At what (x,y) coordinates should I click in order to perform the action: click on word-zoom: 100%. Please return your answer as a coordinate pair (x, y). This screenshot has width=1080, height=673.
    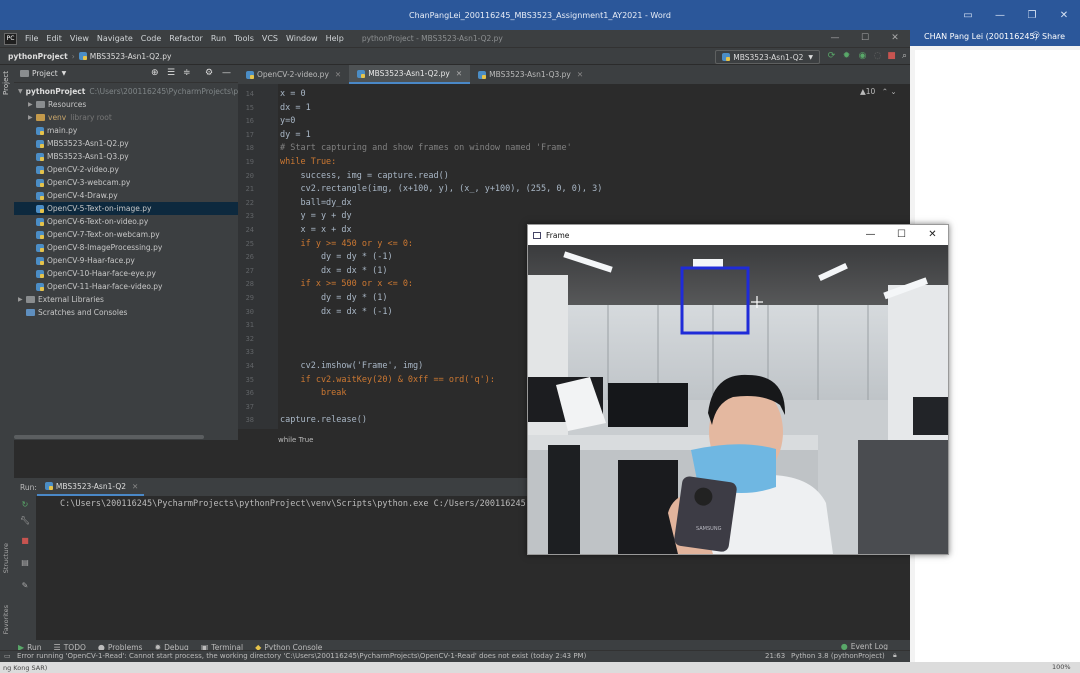
    Looking at the image, I should click on (1061, 667).